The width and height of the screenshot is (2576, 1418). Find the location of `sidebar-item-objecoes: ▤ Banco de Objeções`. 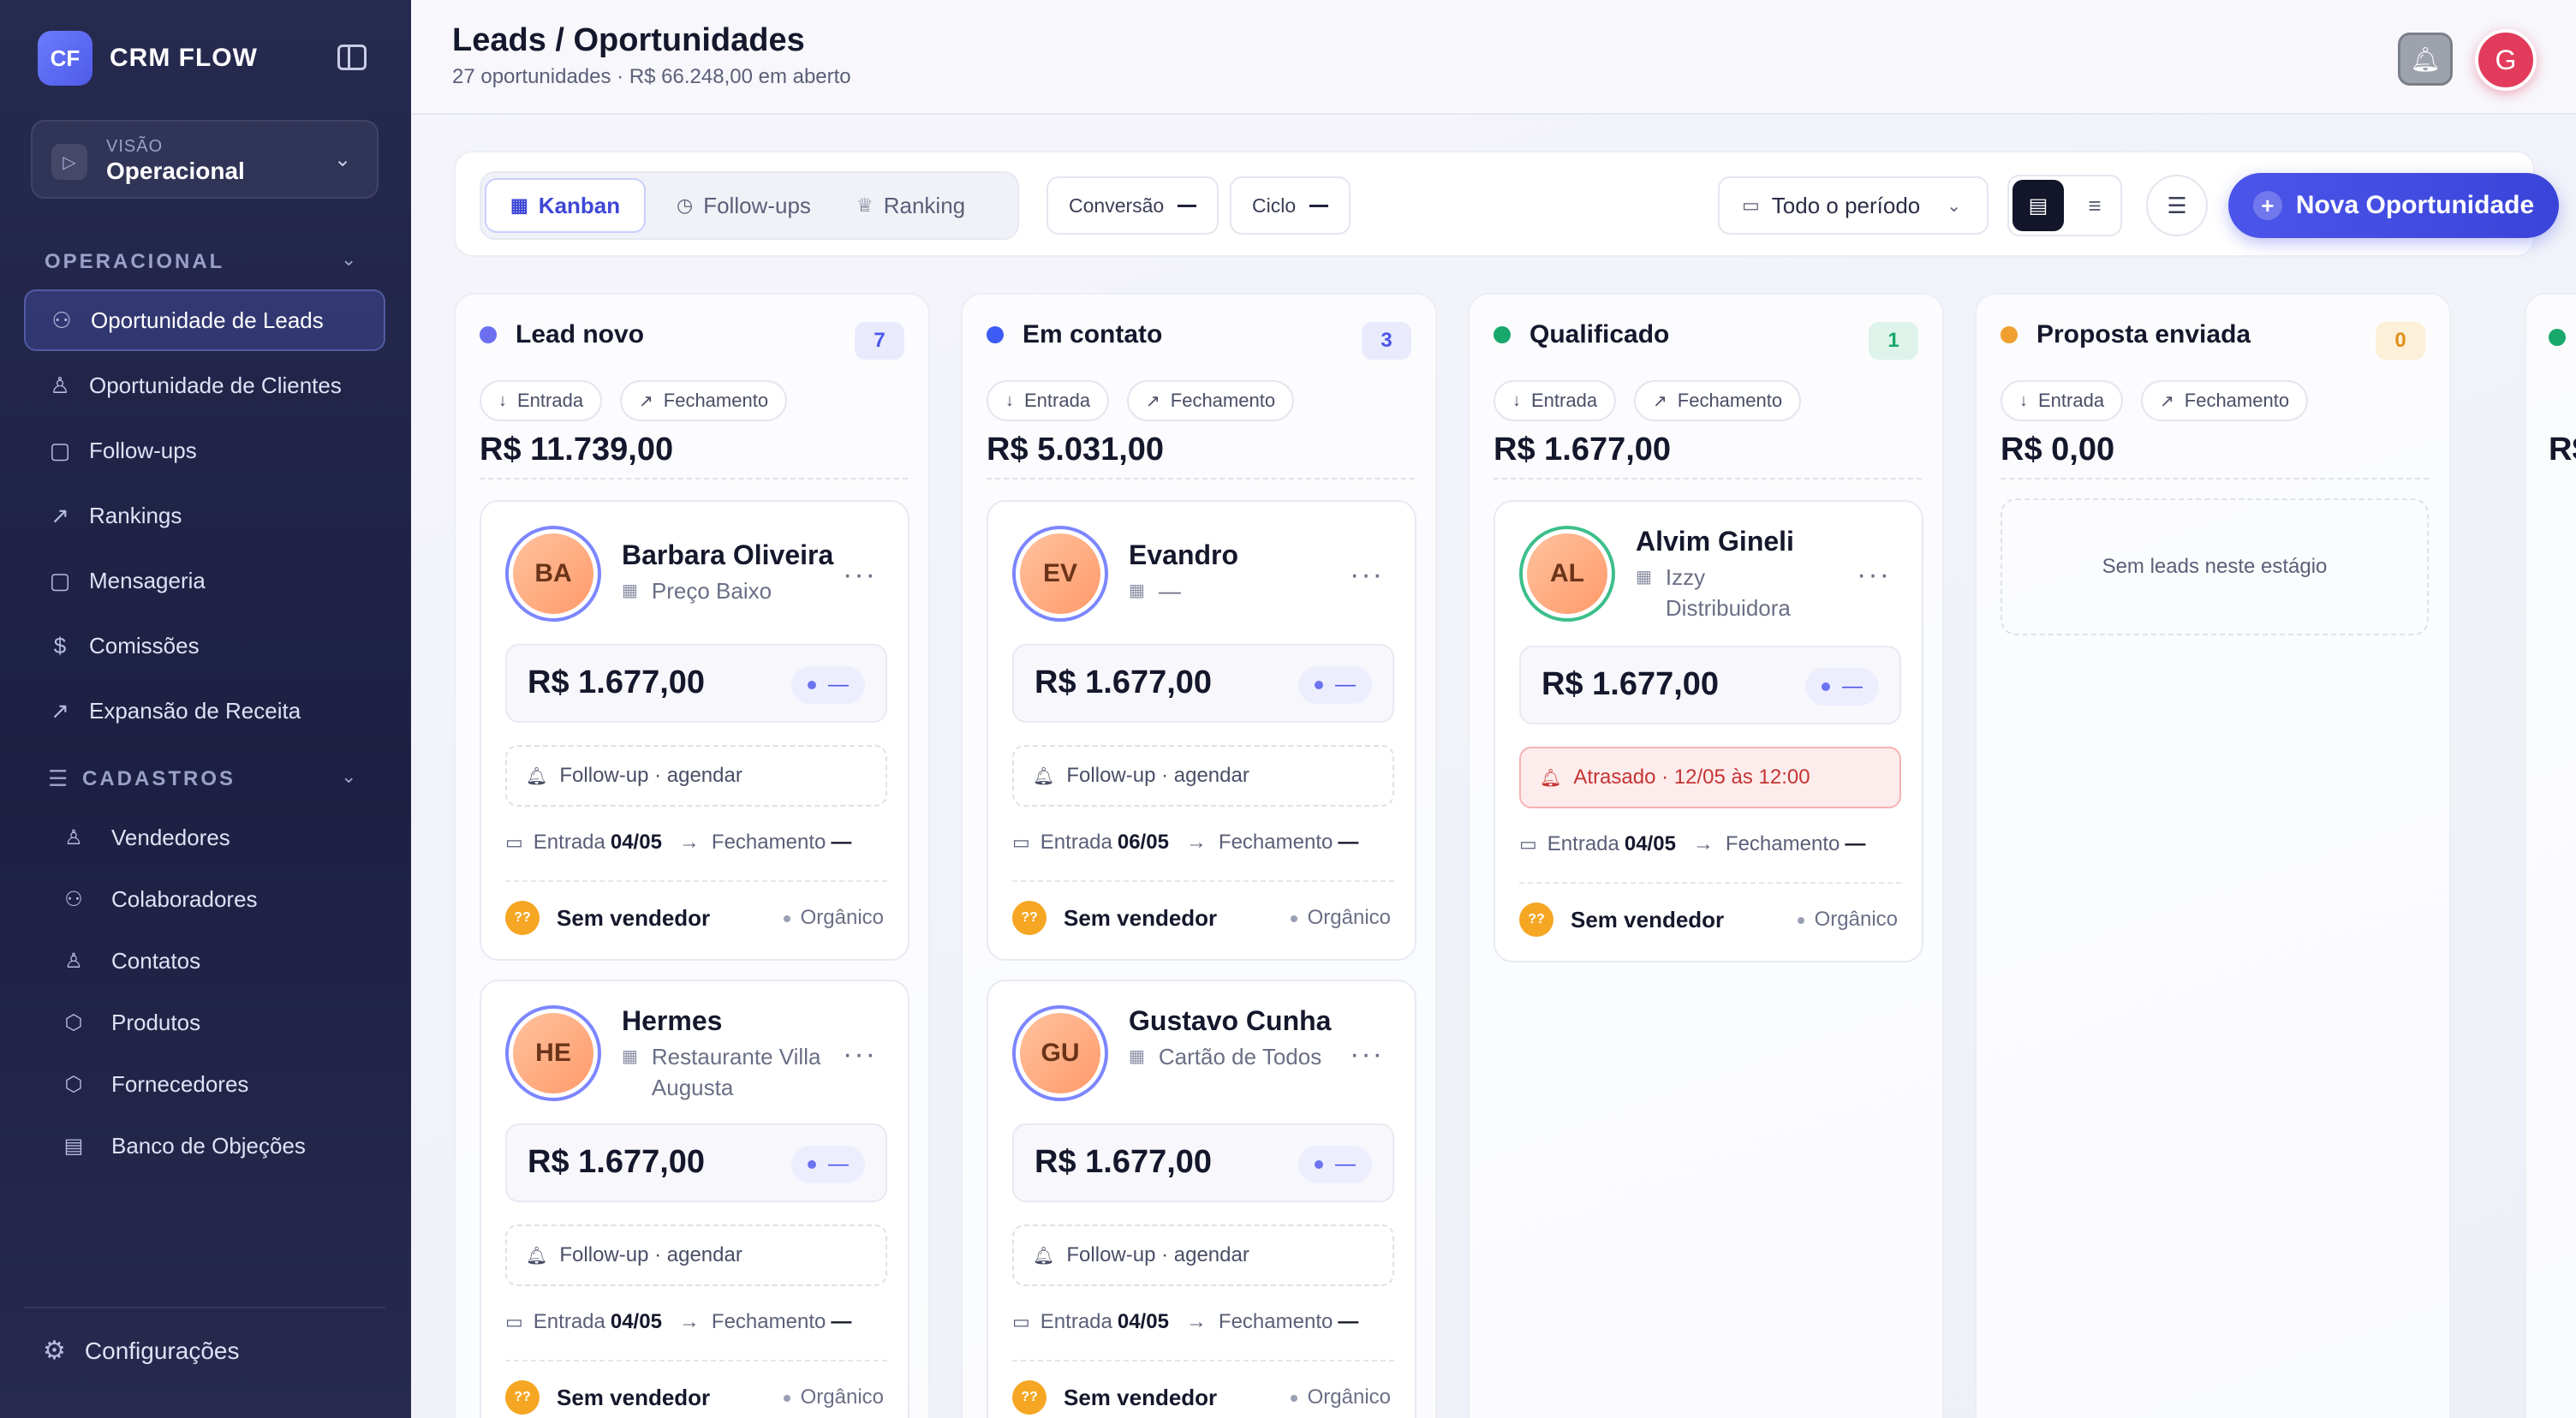

sidebar-item-objecoes: ▤ Banco de Objeções is located at coordinates (183, 1145).